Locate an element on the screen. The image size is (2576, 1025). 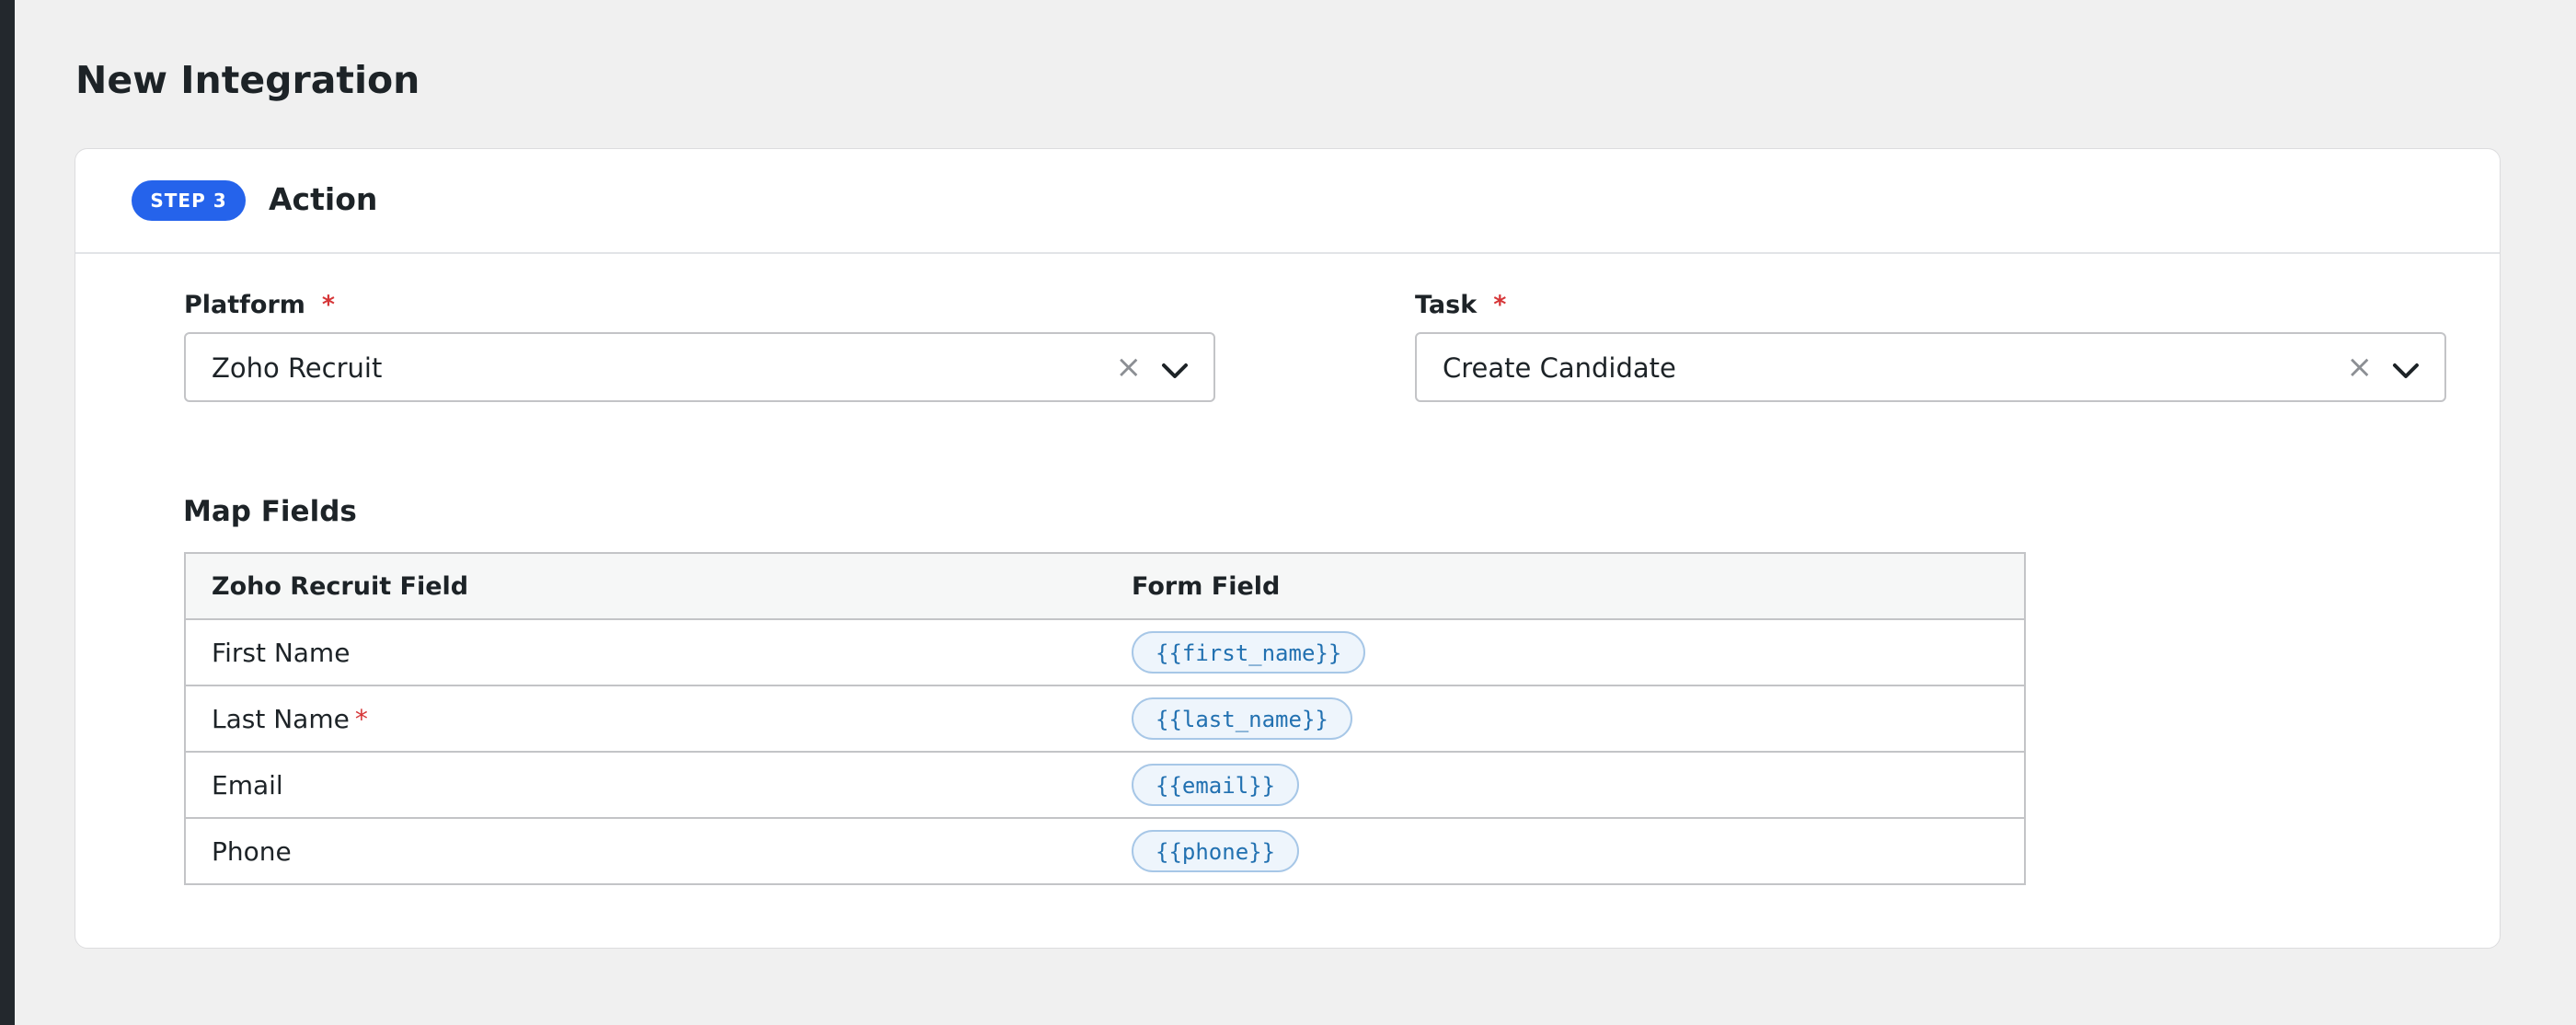
form-field-token: {{phone}} is located at coordinates (1216, 851).